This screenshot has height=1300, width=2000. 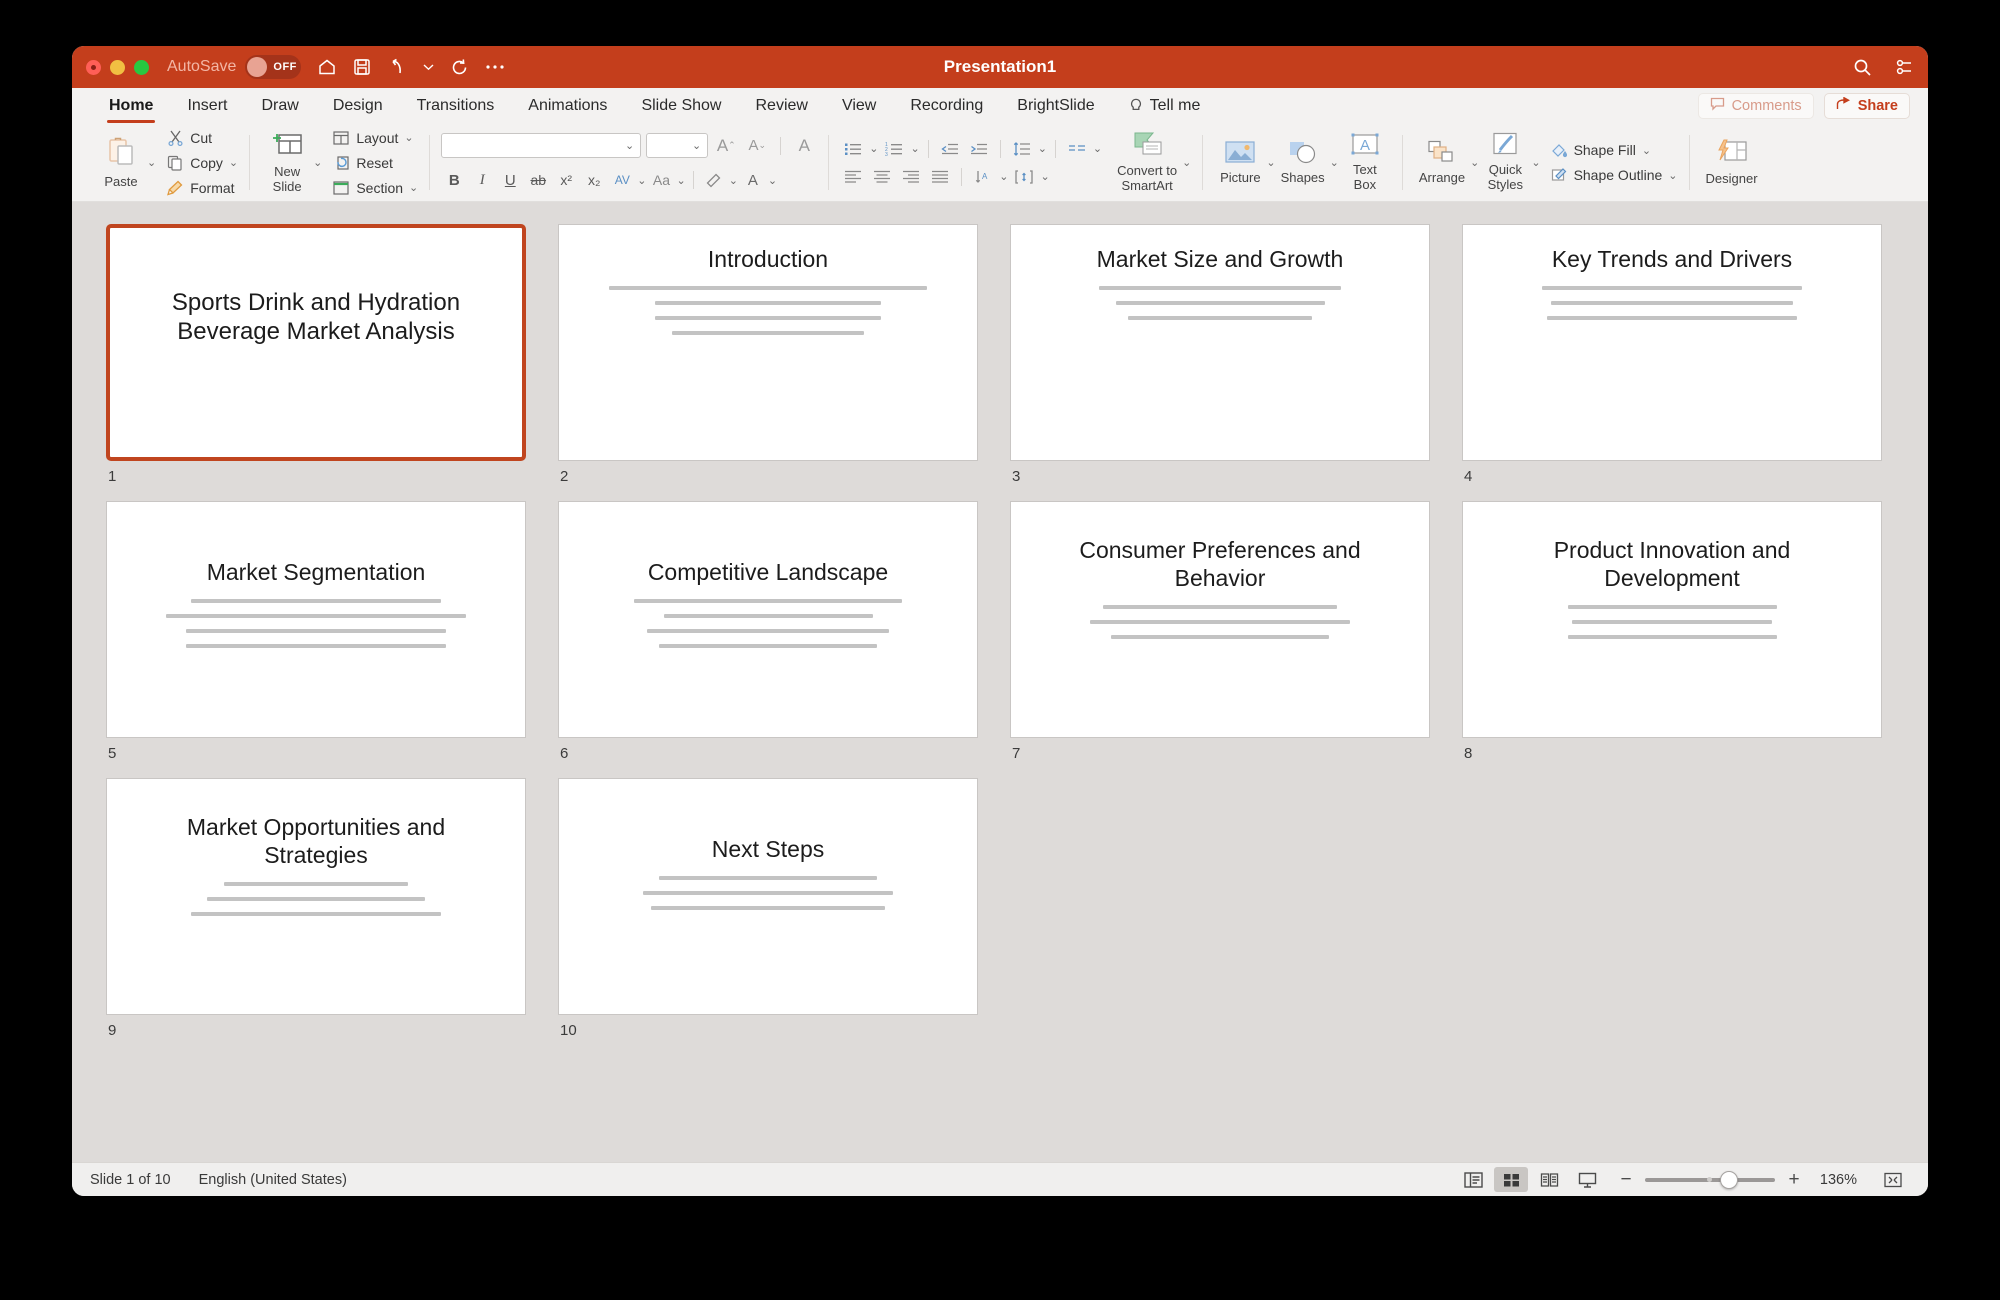 What do you see at coordinates (121, 163) in the screenshot?
I see `paste-button: Paste` at bounding box center [121, 163].